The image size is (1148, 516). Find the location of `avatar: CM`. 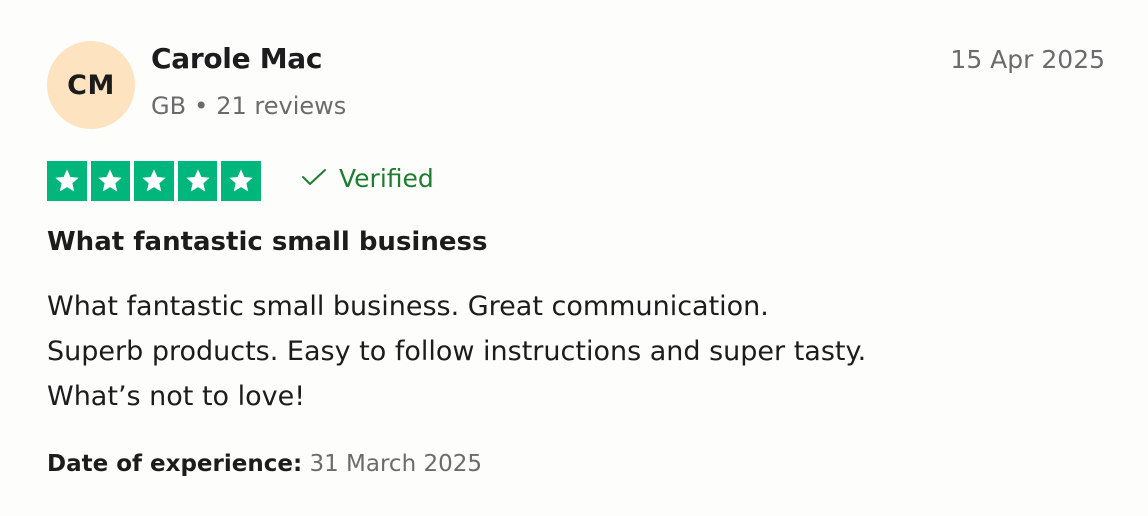

avatar: CM is located at coordinates (91, 85).